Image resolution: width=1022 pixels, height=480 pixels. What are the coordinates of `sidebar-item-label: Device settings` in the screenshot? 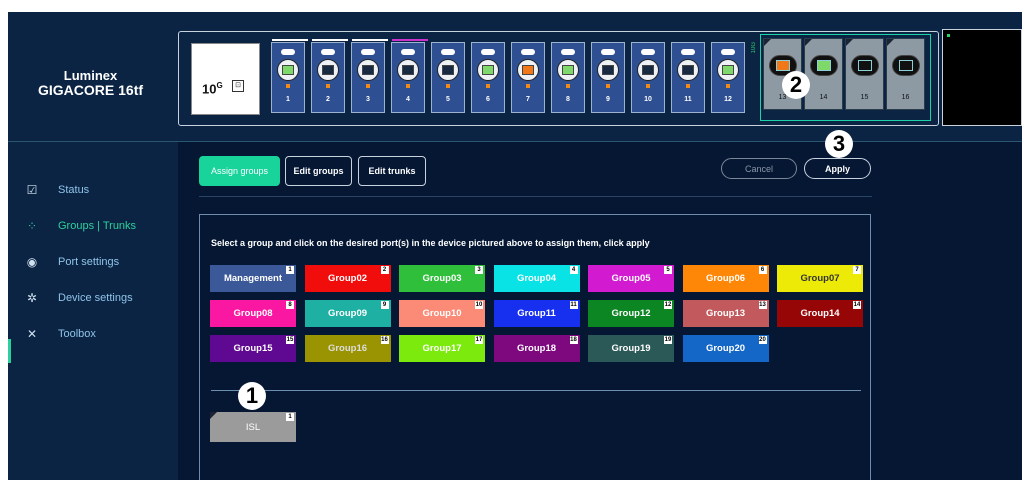 It's located at (95, 298).